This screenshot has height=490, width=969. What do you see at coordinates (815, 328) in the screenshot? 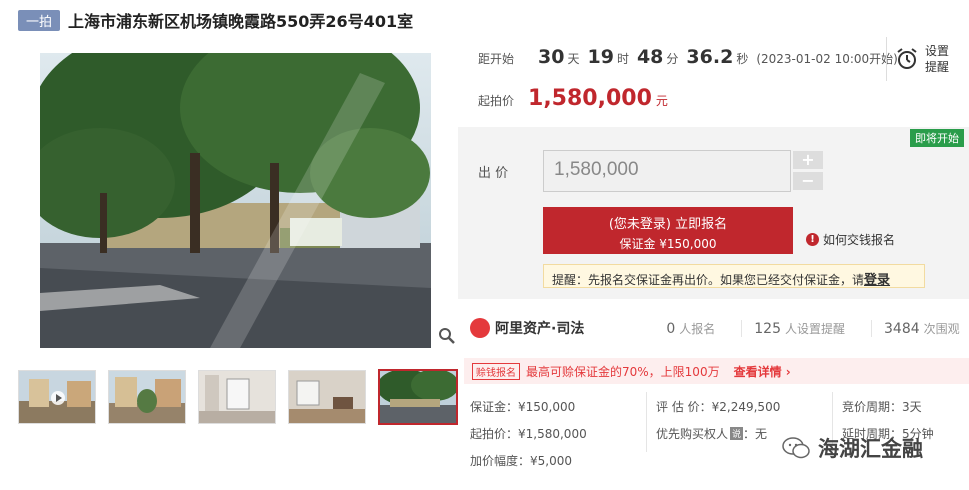
I see `reminder-count-label: 人设置提醒` at bounding box center [815, 328].